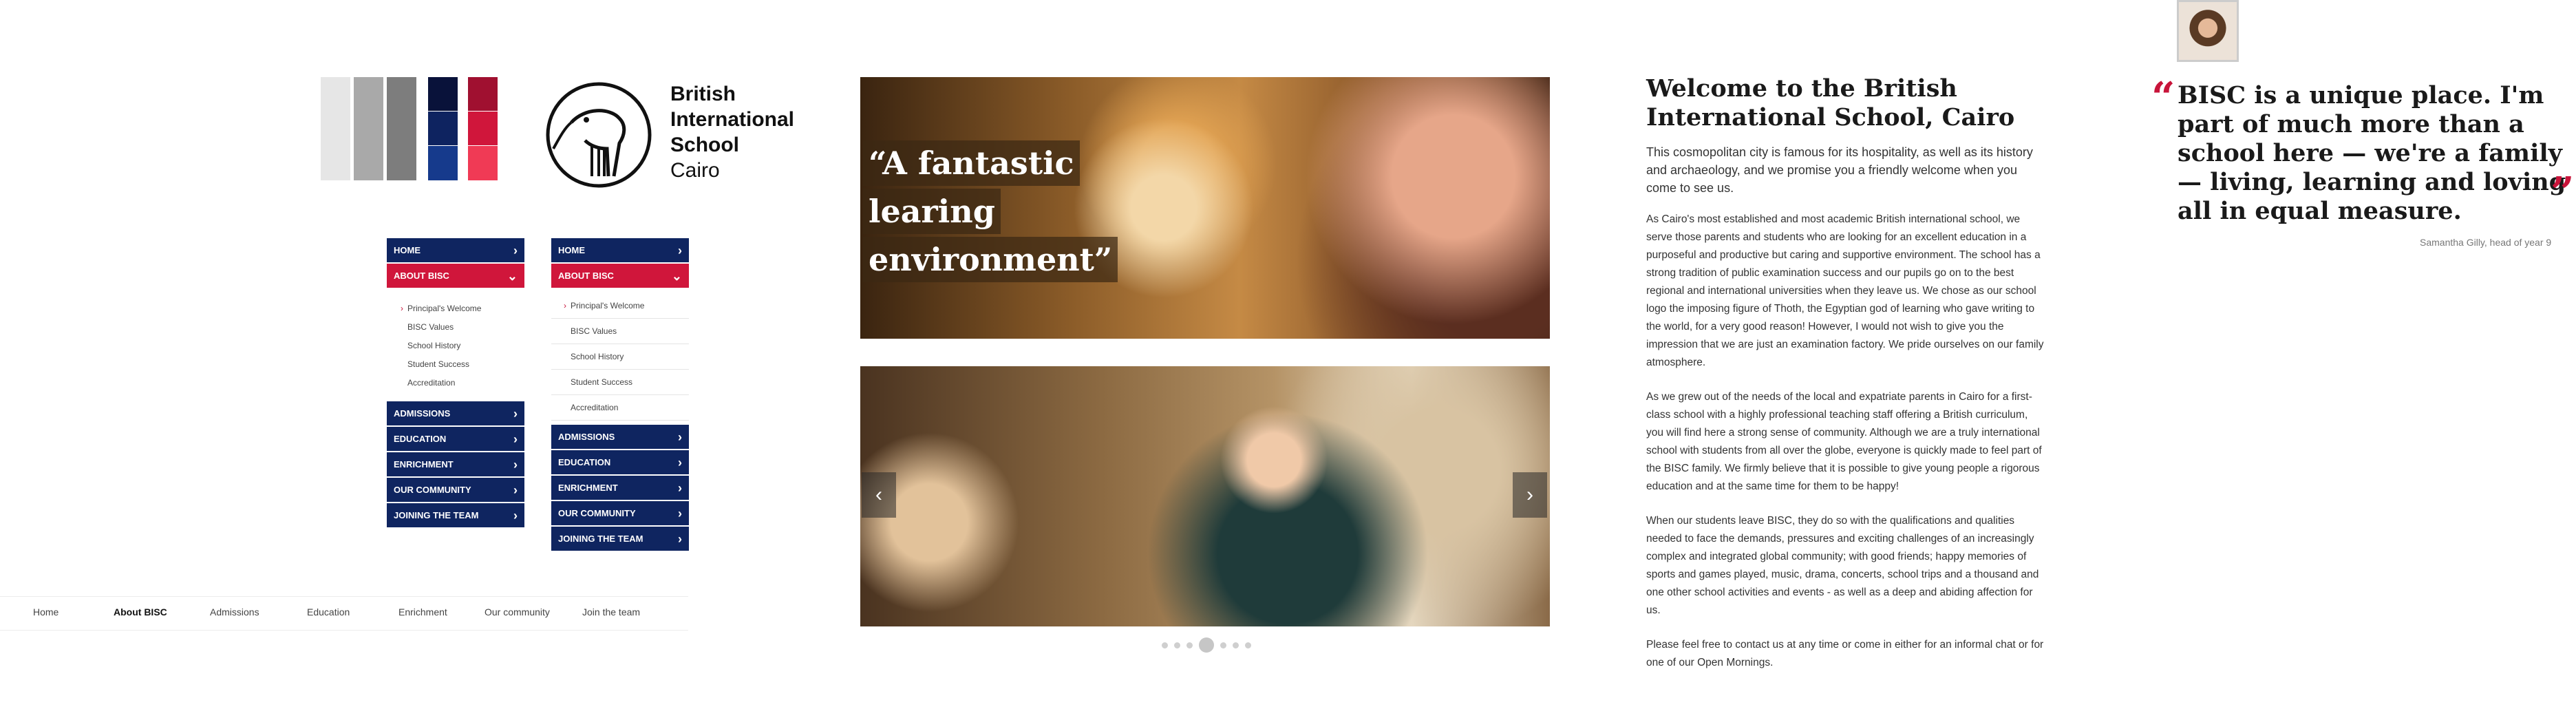  What do you see at coordinates (328, 612) in the screenshot?
I see `bottom-nav-education: Education` at bounding box center [328, 612].